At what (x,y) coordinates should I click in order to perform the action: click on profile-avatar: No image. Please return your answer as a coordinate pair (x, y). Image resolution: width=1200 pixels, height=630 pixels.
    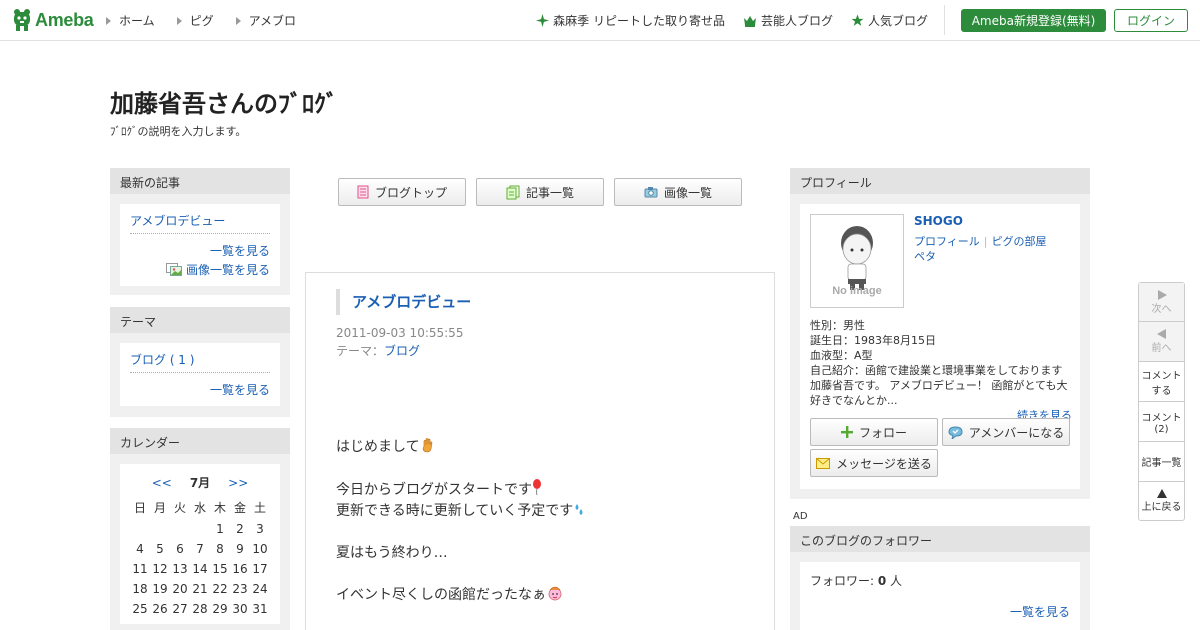
    Looking at the image, I should click on (857, 261).